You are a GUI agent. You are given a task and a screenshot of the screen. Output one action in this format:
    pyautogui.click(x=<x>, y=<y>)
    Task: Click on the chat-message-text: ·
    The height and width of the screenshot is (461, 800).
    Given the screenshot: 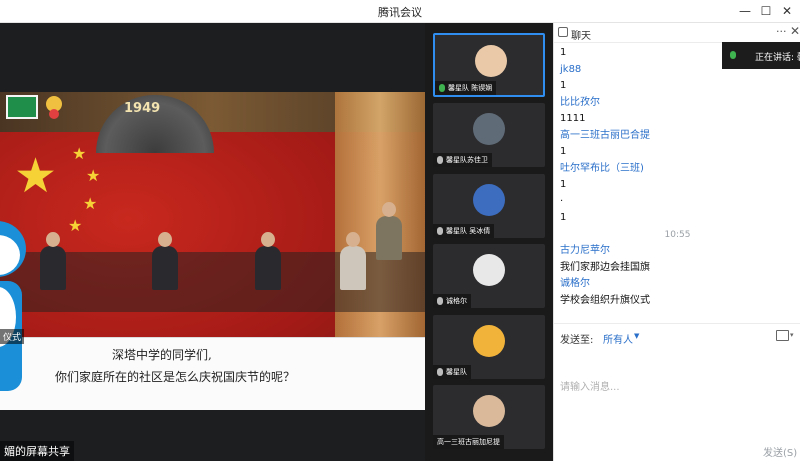 What is the action you would take?
    pyautogui.click(x=562, y=201)
    